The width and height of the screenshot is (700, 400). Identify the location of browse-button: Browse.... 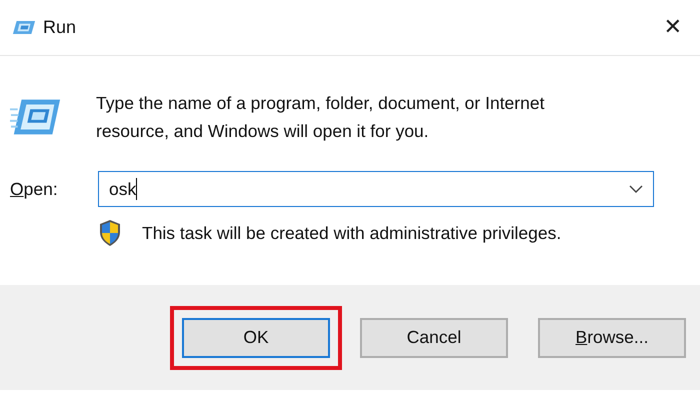
(612, 338).